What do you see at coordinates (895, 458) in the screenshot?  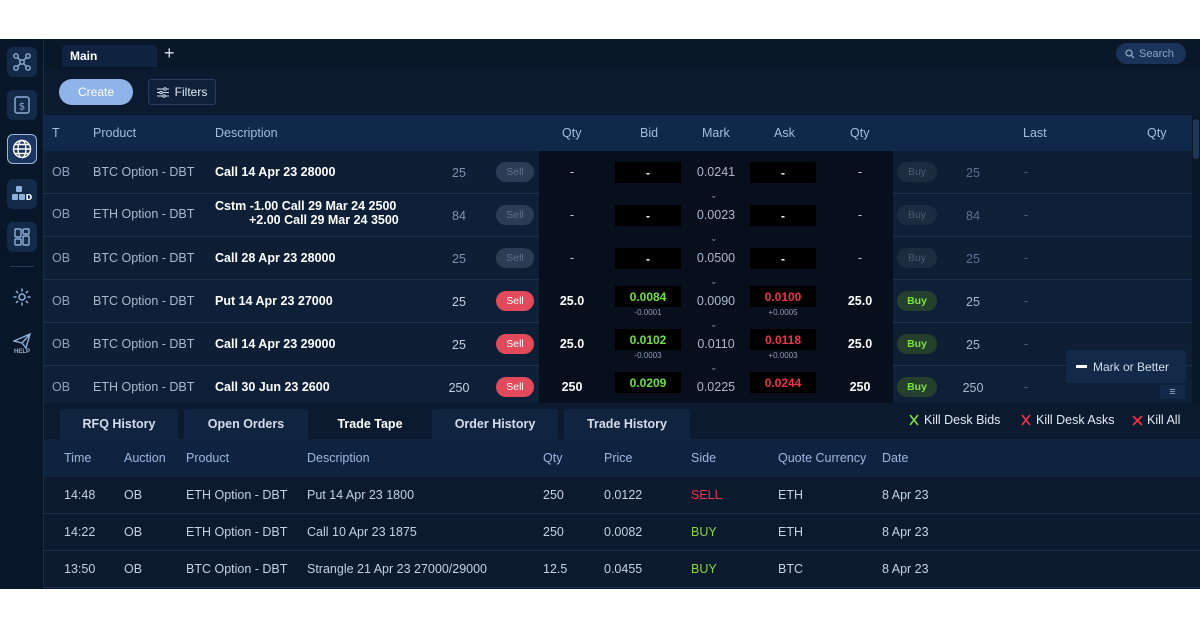 I see `col-date: Date` at bounding box center [895, 458].